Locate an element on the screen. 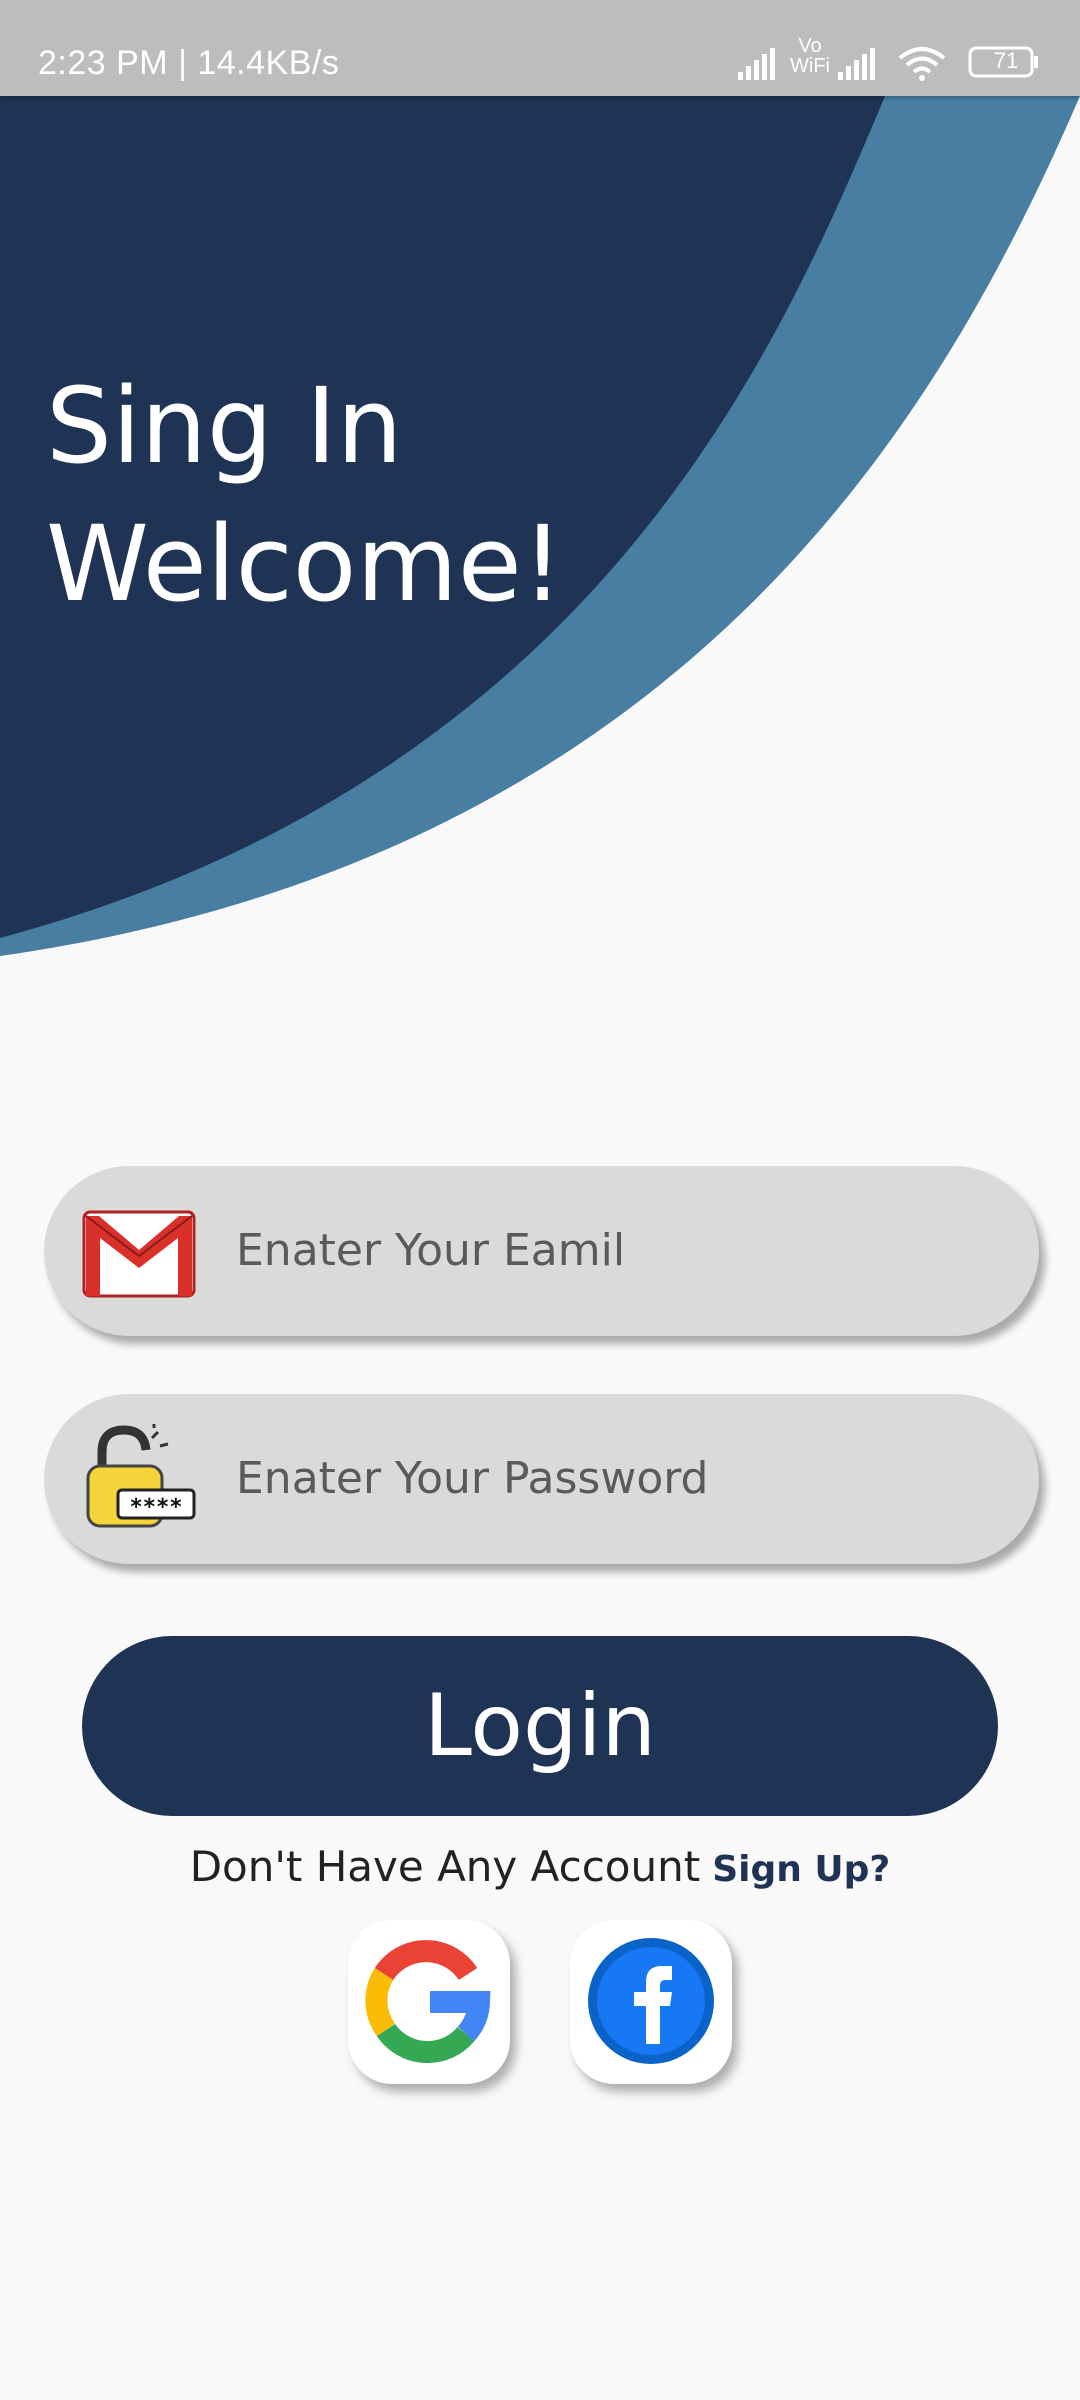 This screenshot has width=1080, height=2400. password-field-container: **** is located at coordinates (541, 1479).